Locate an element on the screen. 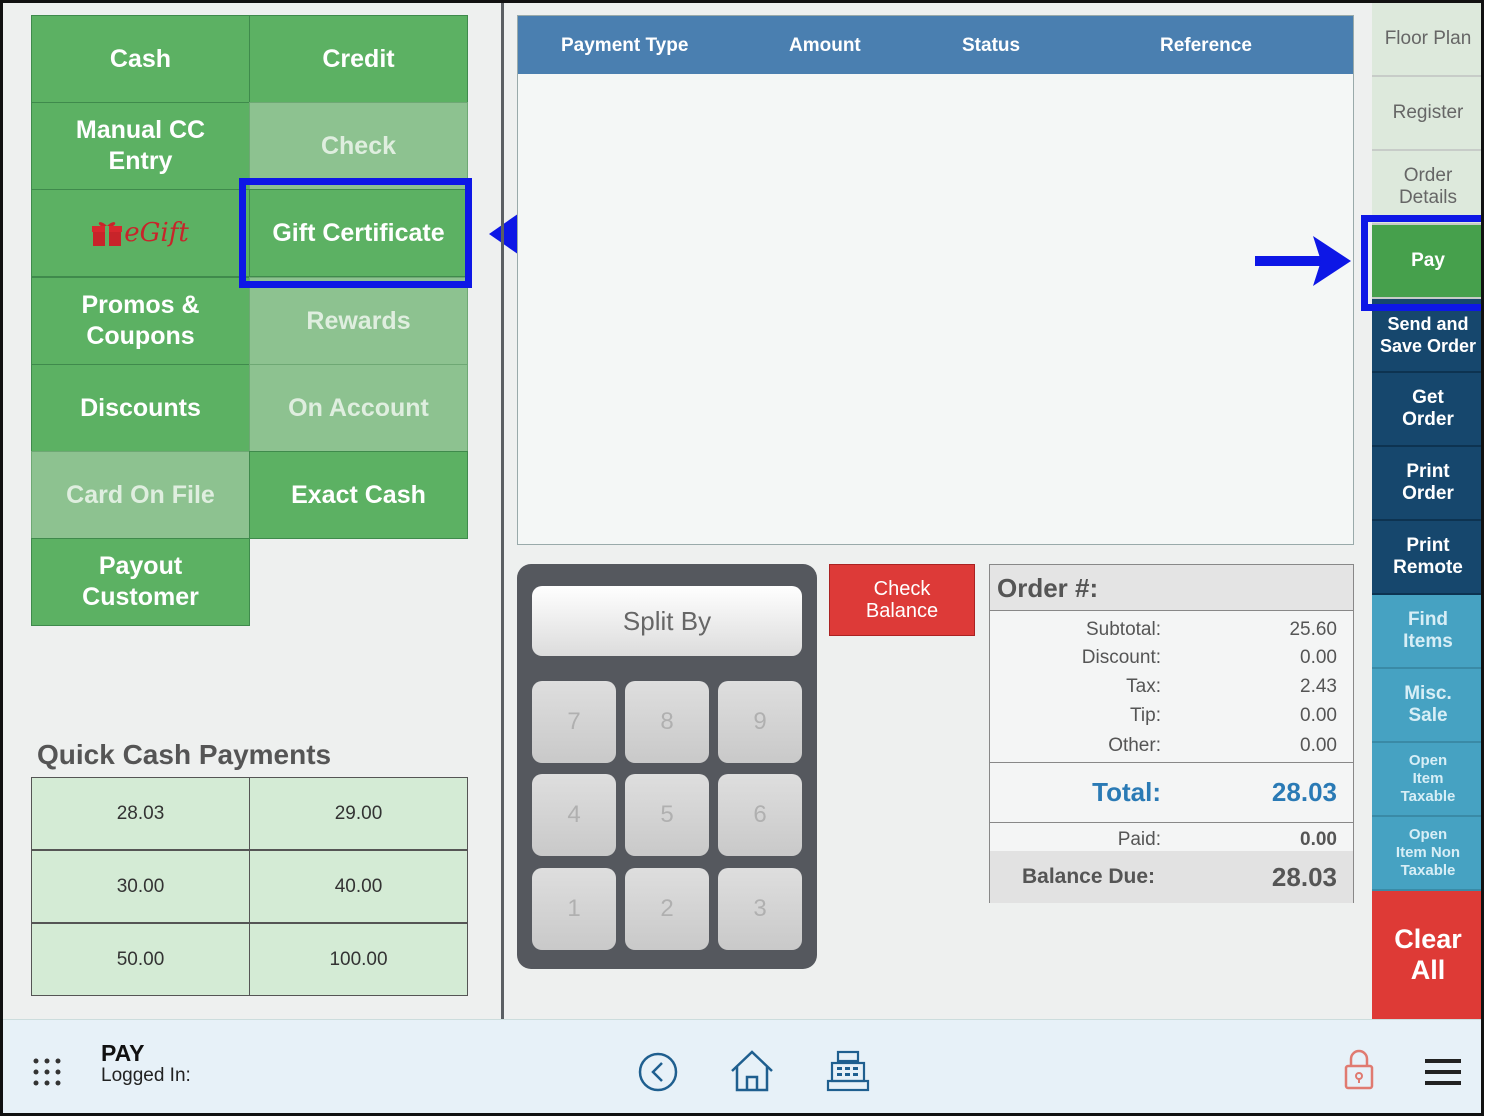  check-balance-button: Check Balance is located at coordinates (902, 600).